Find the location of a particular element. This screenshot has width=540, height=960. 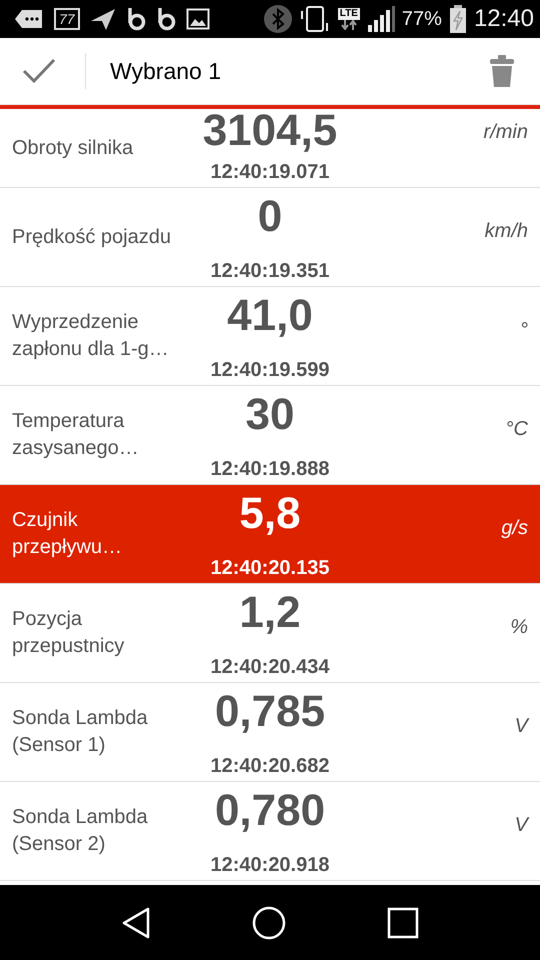

data-arrows-icon is located at coordinates (349, 25).